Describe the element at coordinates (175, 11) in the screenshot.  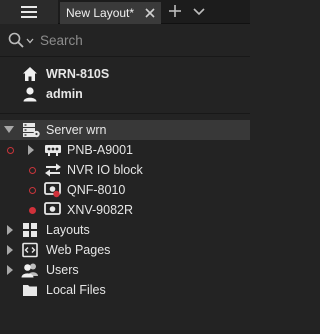
I see `add-tab-icon` at that location.